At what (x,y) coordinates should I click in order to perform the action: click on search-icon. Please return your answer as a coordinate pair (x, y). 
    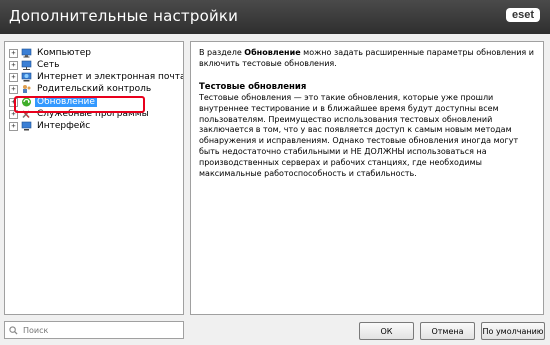
    Looking at the image, I should click on (13, 330).